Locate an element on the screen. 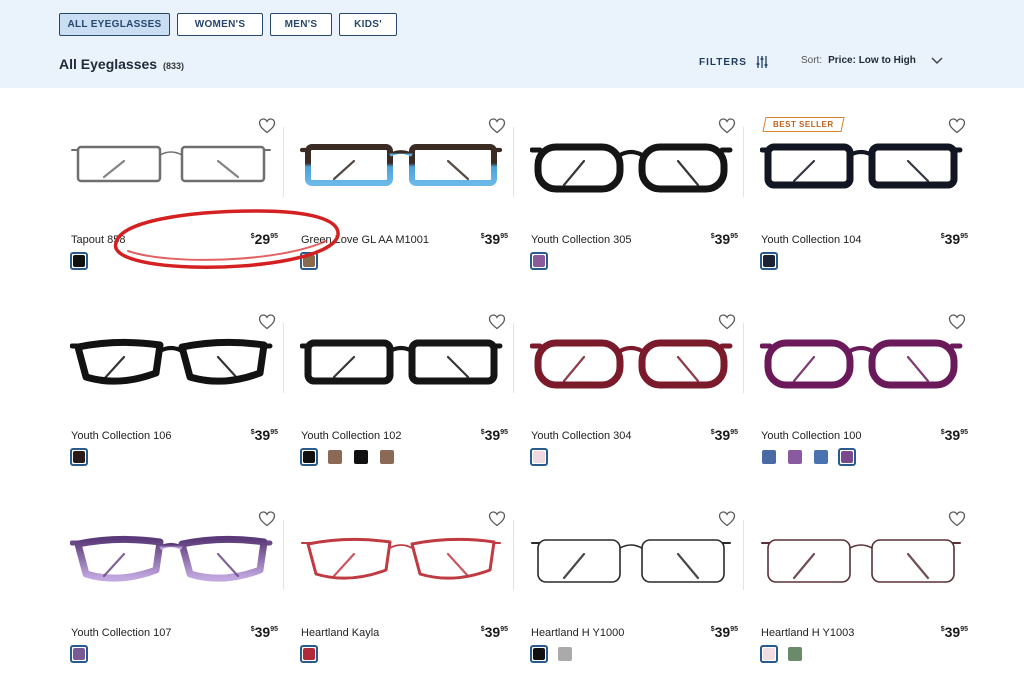 This screenshot has width=1024, height=690. tab-mens: MEN'S is located at coordinates (301, 24).